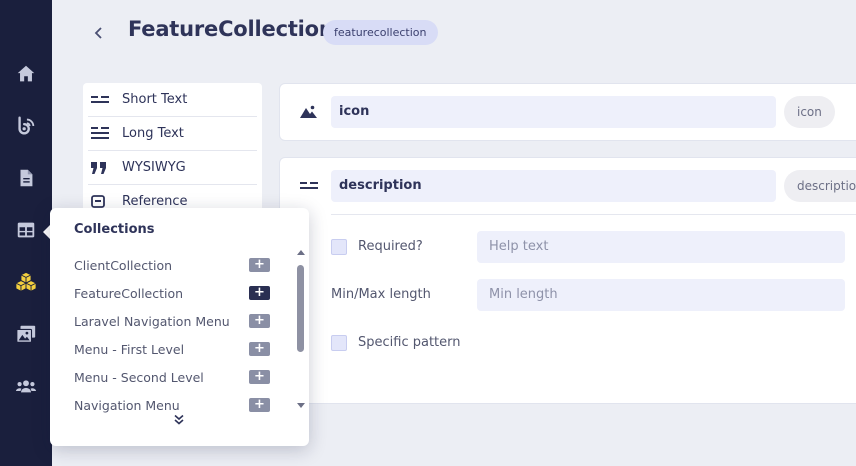  I want to click on table-icon, so click(26, 230).